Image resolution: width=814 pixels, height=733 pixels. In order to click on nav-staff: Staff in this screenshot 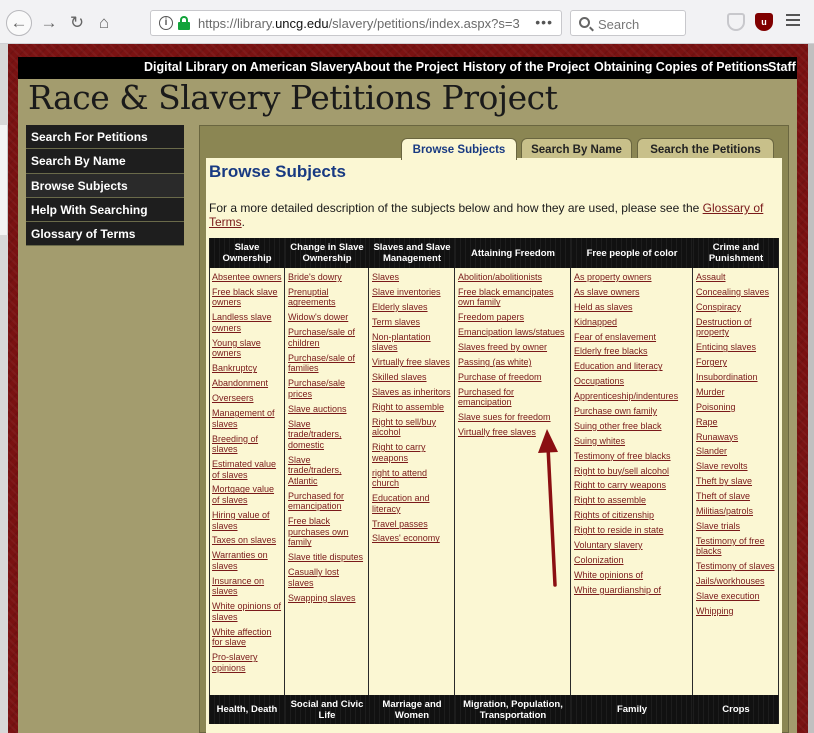, I will do `click(782, 67)`.